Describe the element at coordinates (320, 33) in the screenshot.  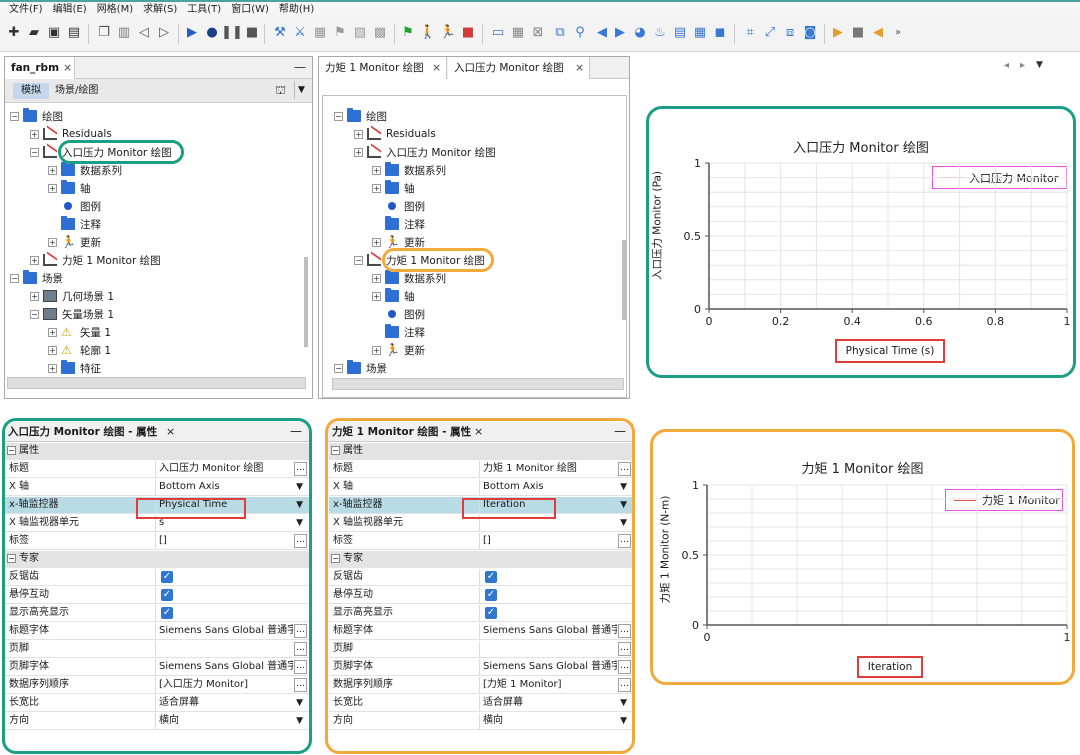
I see `geometry-icon: ▦` at that location.